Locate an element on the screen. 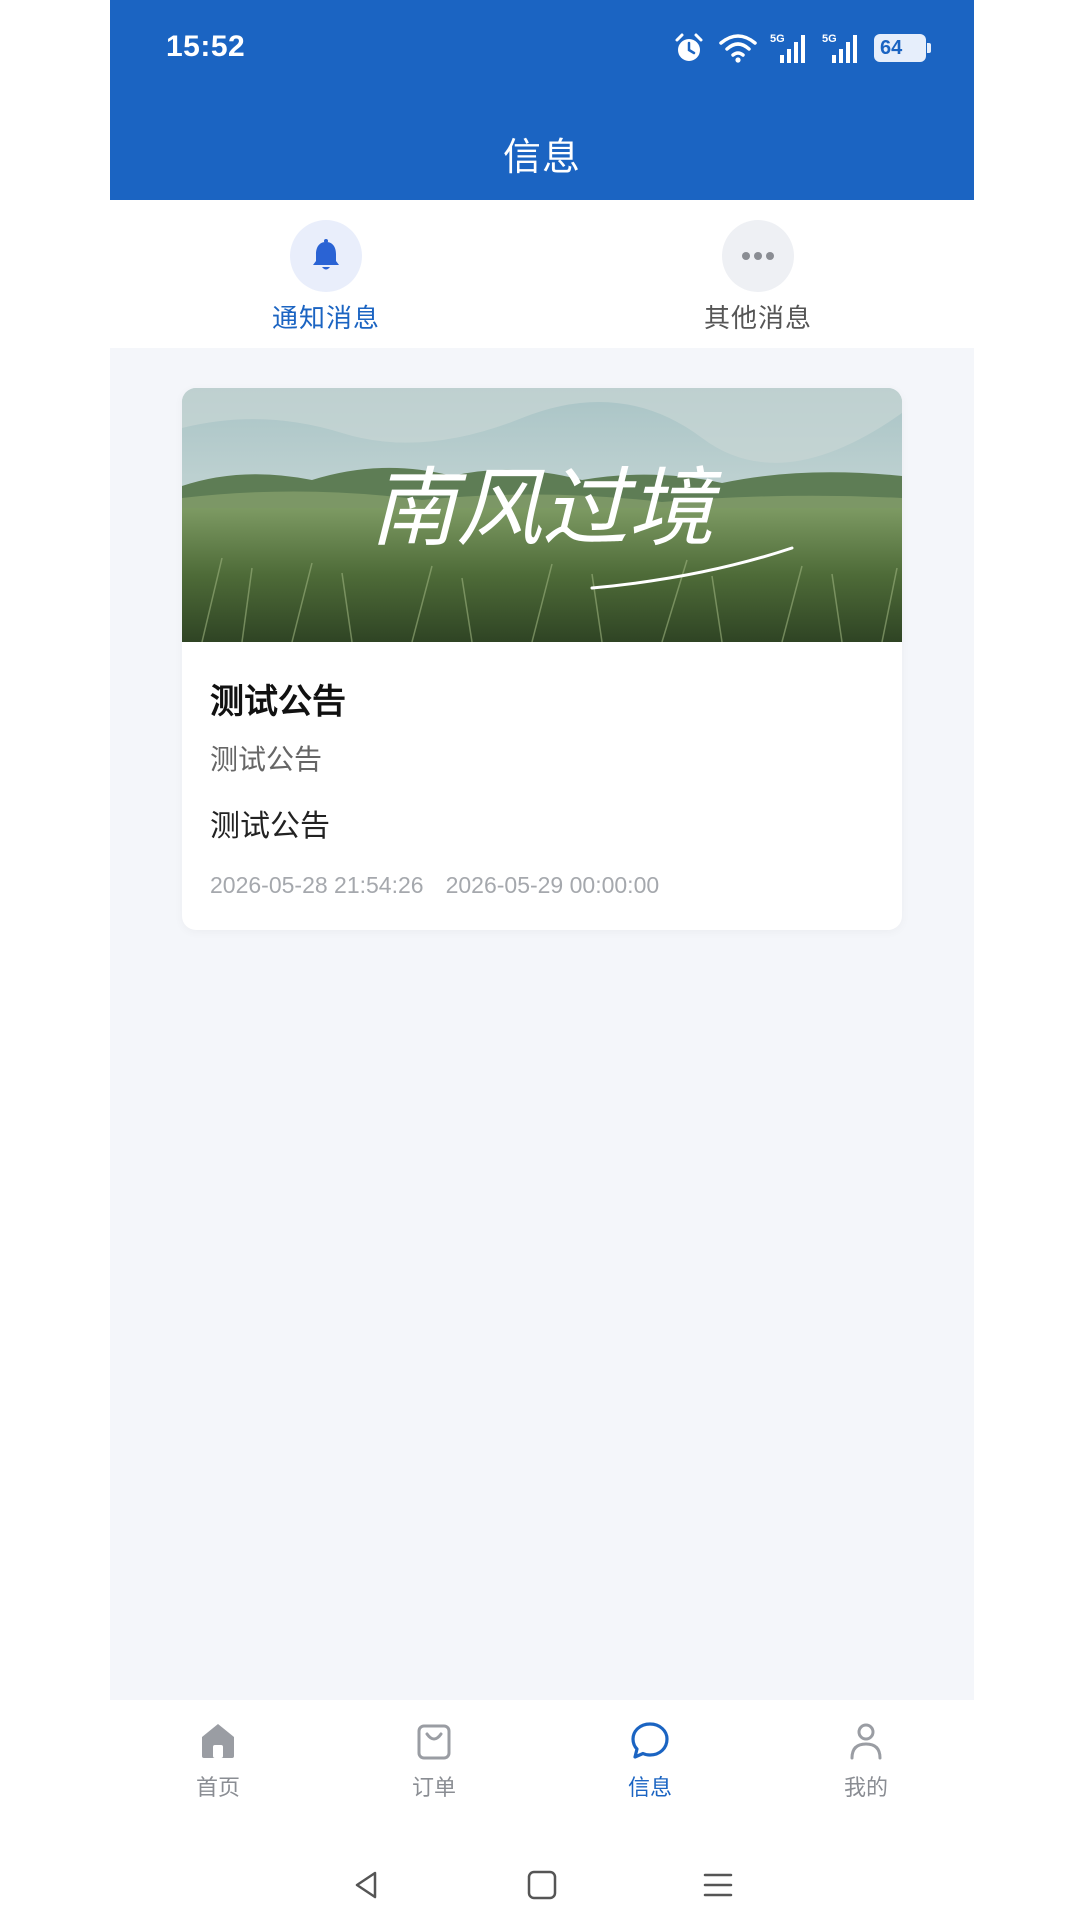 The image size is (1080, 1920). notice-content: 测试公告 is located at coordinates (270, 826).